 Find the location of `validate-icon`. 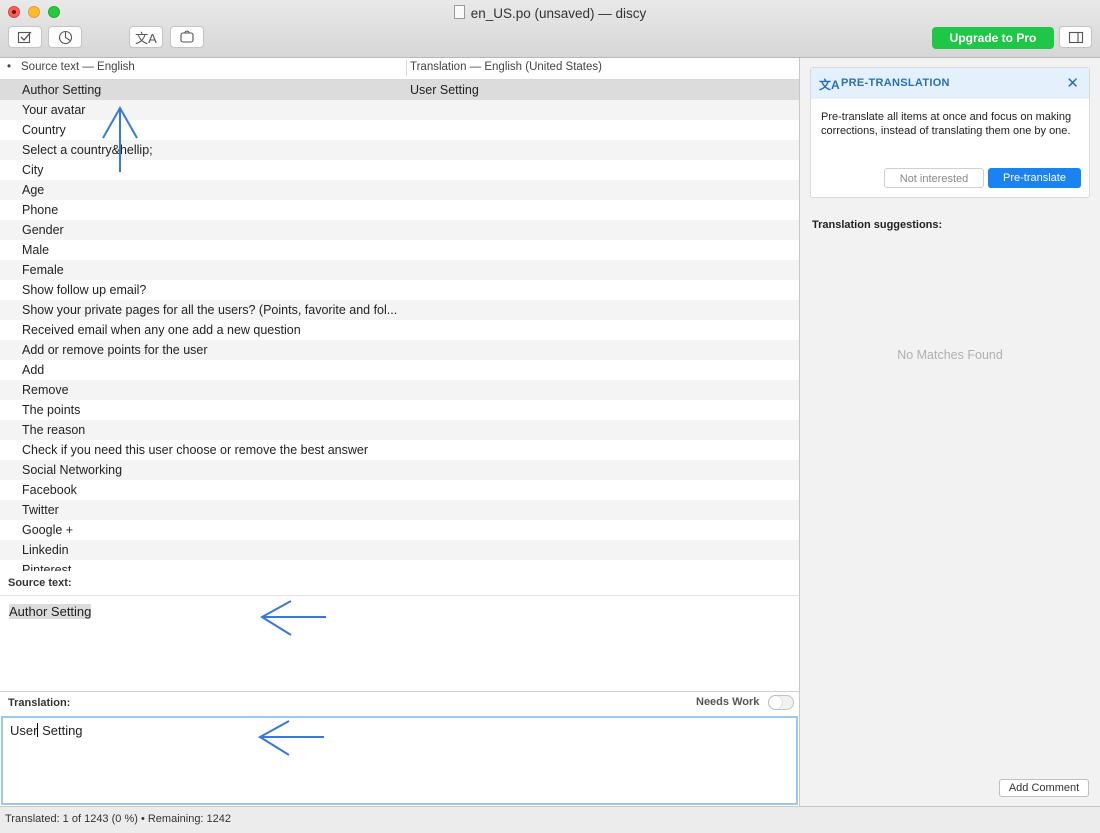

validate-icon is located at coordinates (24, 37).